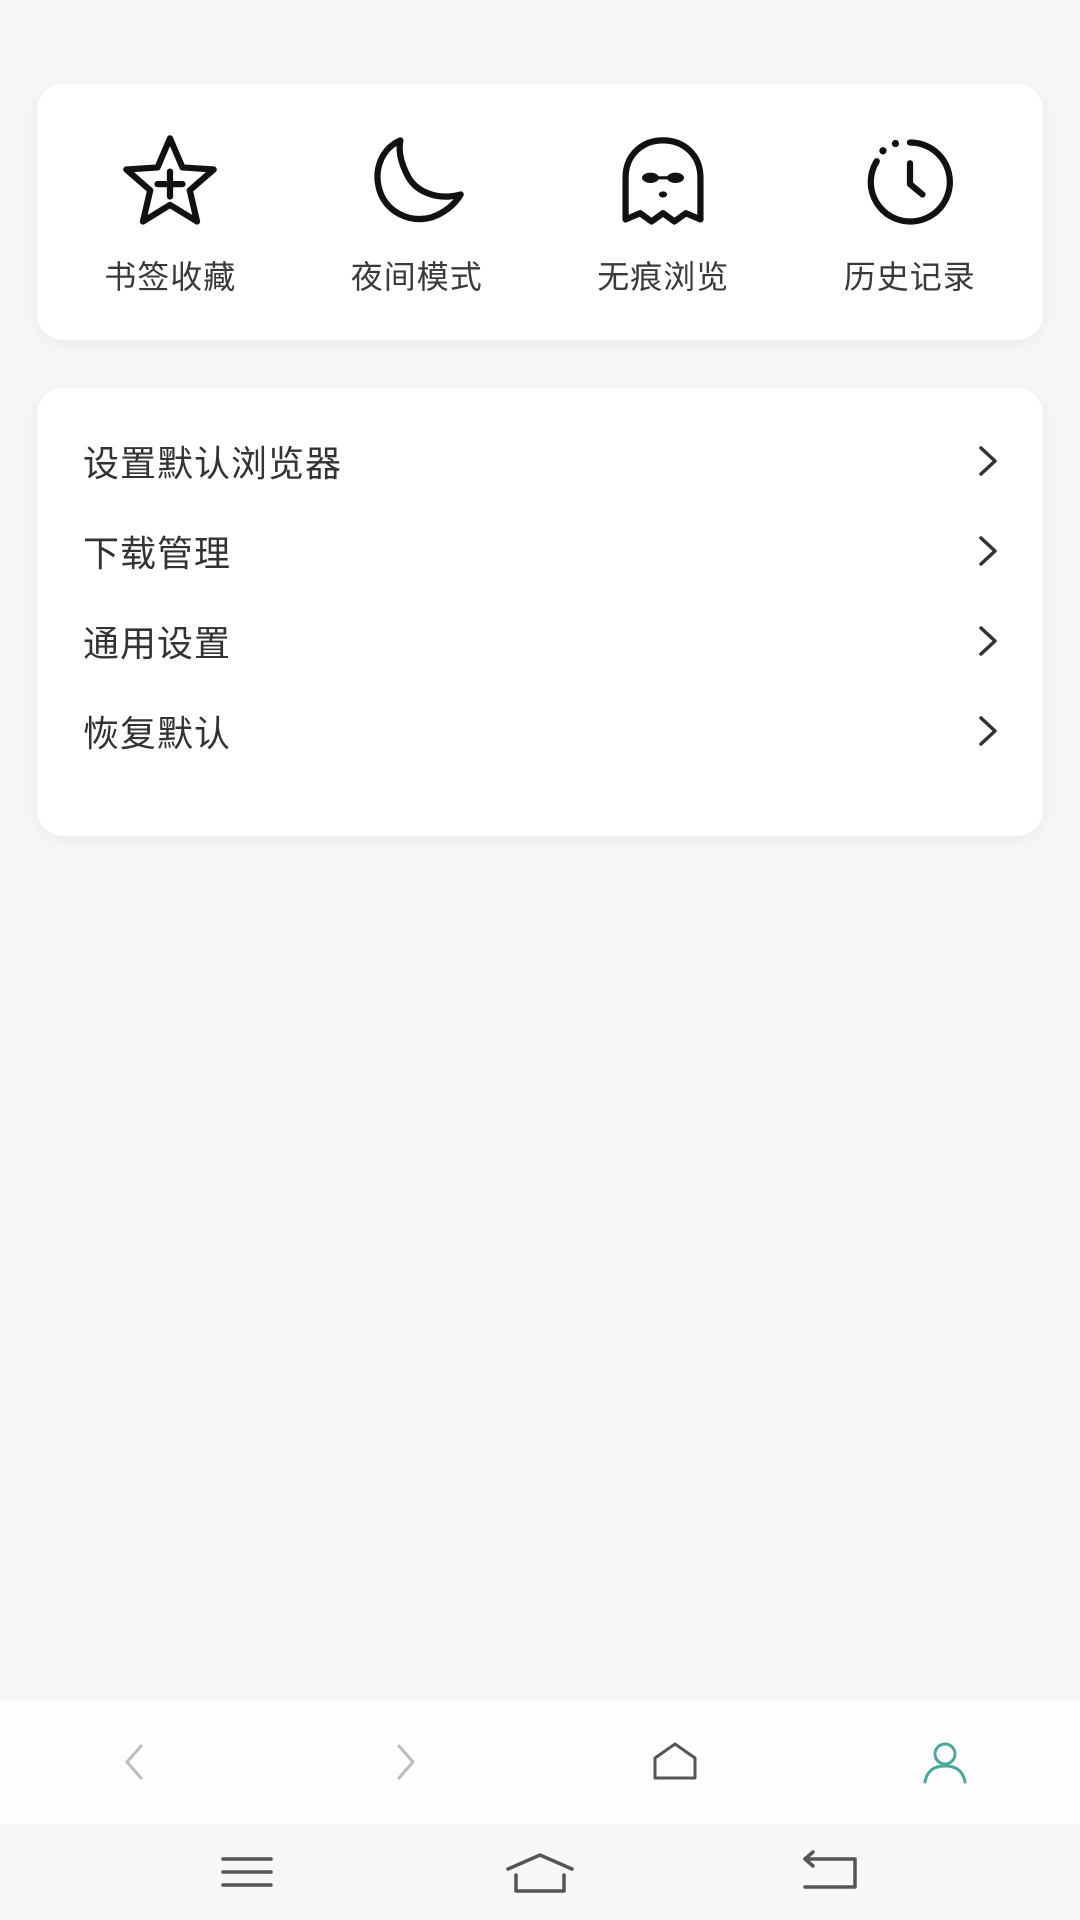  What do you see at coordinates (540, 551) in the screenshot?
I see `menu-item-download-manager: 下载管理` at bounding box center [540, 551].